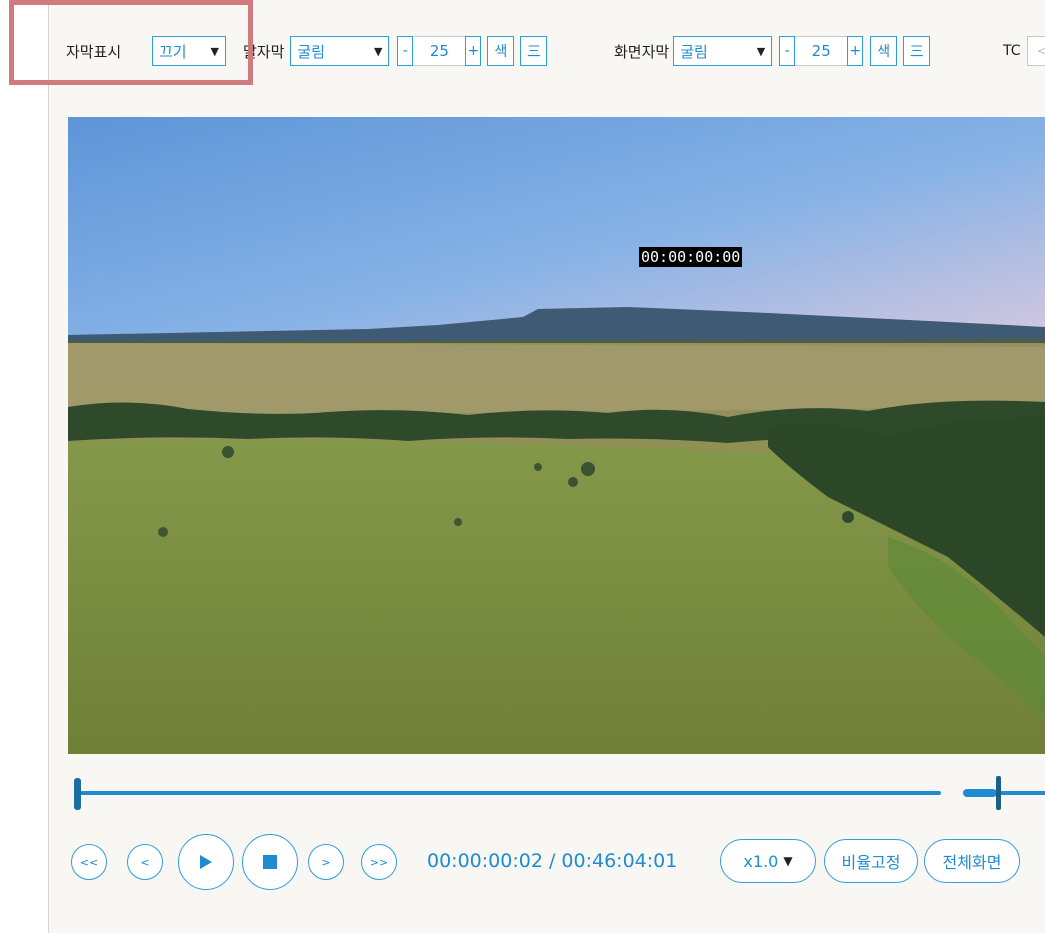  What do you see at coordinates (871, 861) in the screenshot?
I see `aspect-lock-button: 비율고정` at bounding box center [871, 861].